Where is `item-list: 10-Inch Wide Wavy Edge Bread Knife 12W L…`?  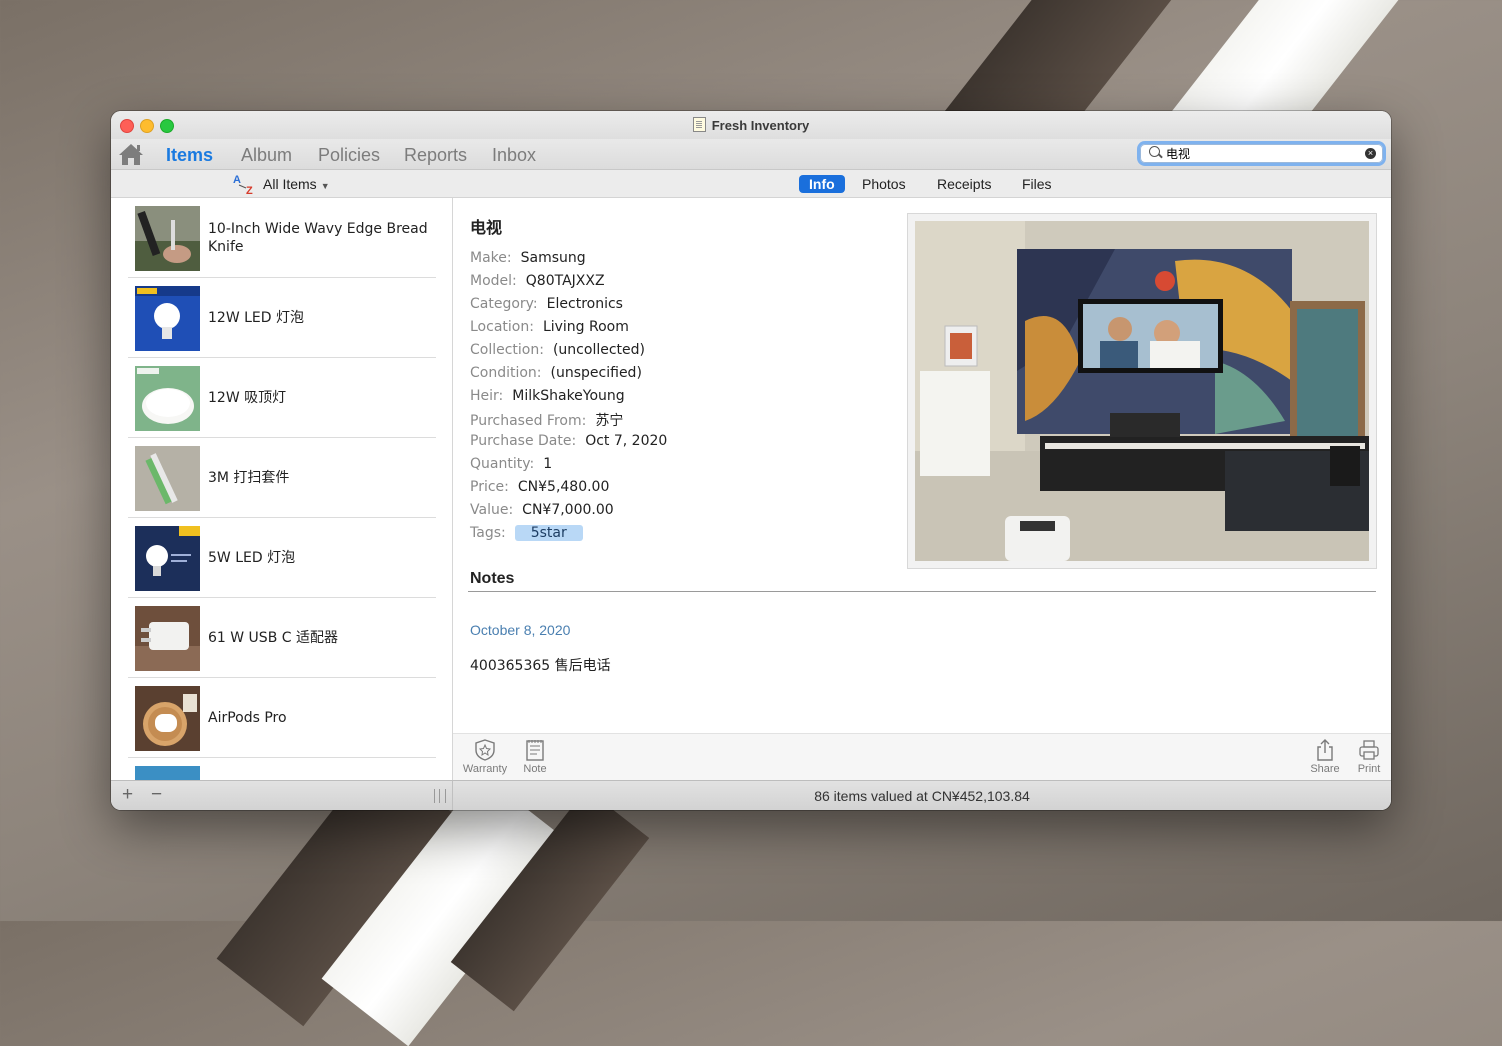 item-list: 10-Inch Wide Wavy Edge Bread Knife 12W L… is located at coordinates (282, 489).